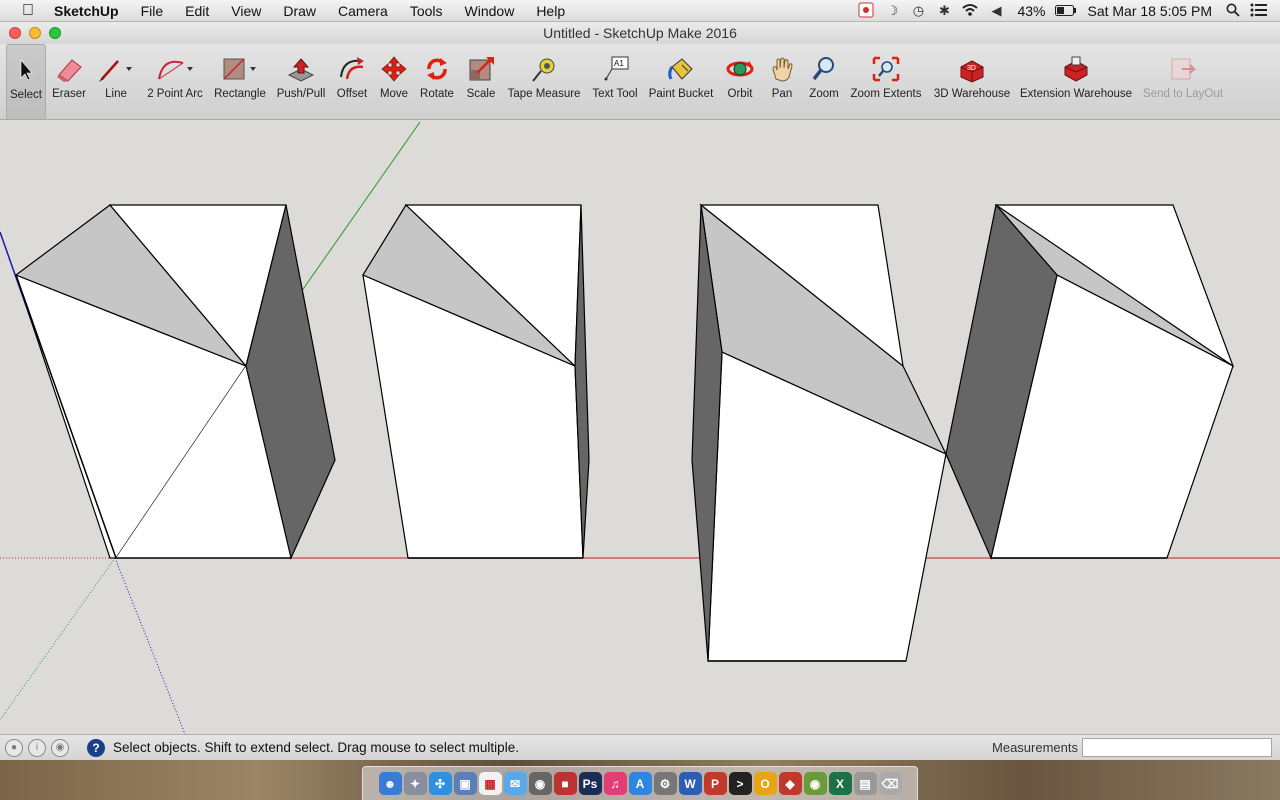 Image resolution: width=1280 pixels, height=800 pixels. Describe the element at coordinates (1066, 11) in the screenshot. I see `battery-icon` at that location.